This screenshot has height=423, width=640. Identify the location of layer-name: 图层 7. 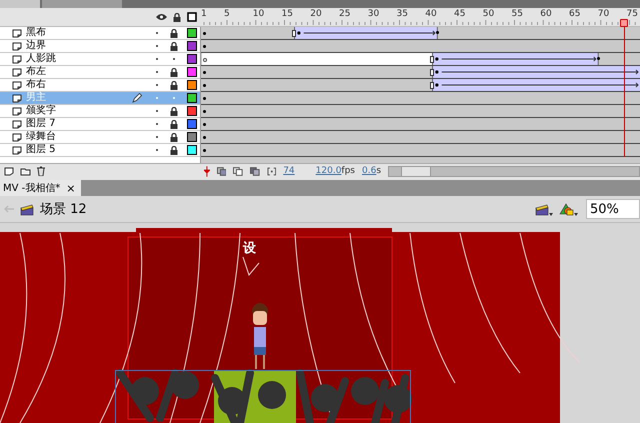
(41, 124).